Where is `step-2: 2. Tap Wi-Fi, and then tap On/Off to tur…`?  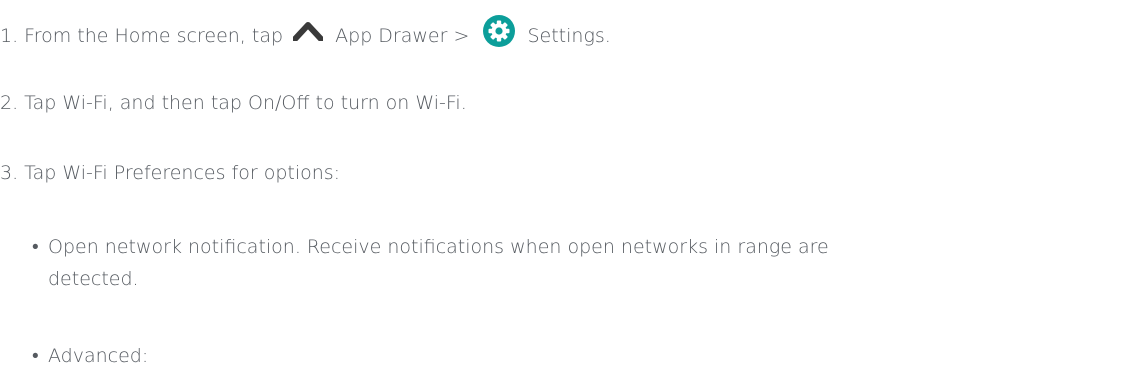 step-2: 2. Tap Wi-Fi, and then tap On/Off to tur… is located at coordinates (233, 103).